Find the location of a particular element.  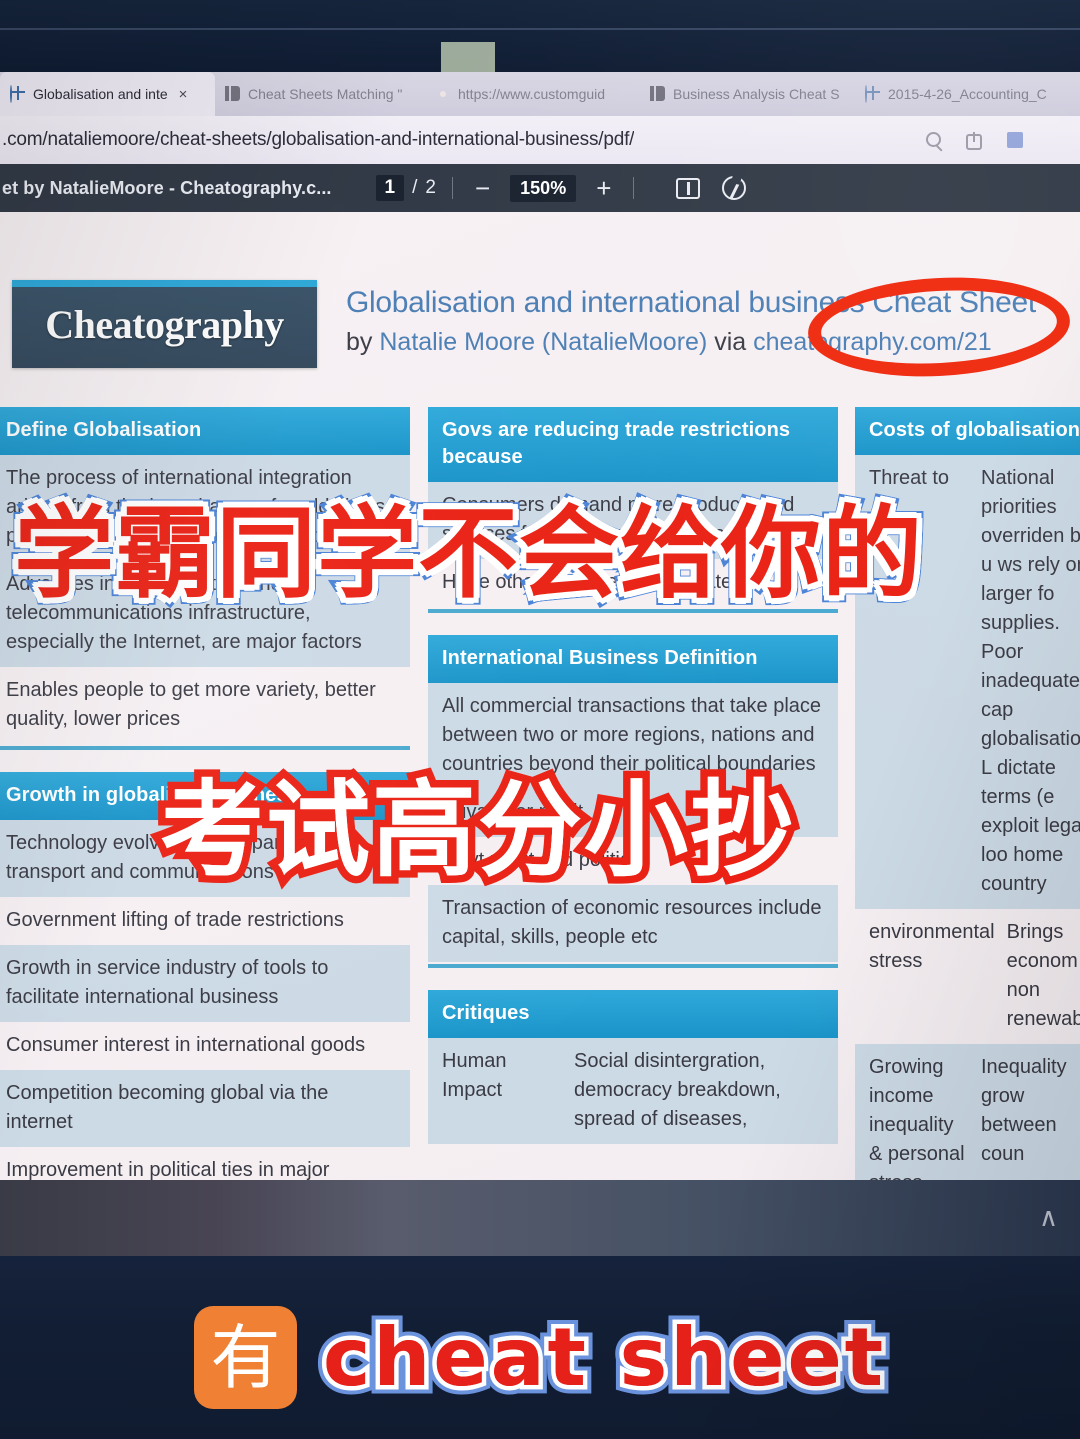

pdf-toolbar-right is located at coordinates (711, 188).